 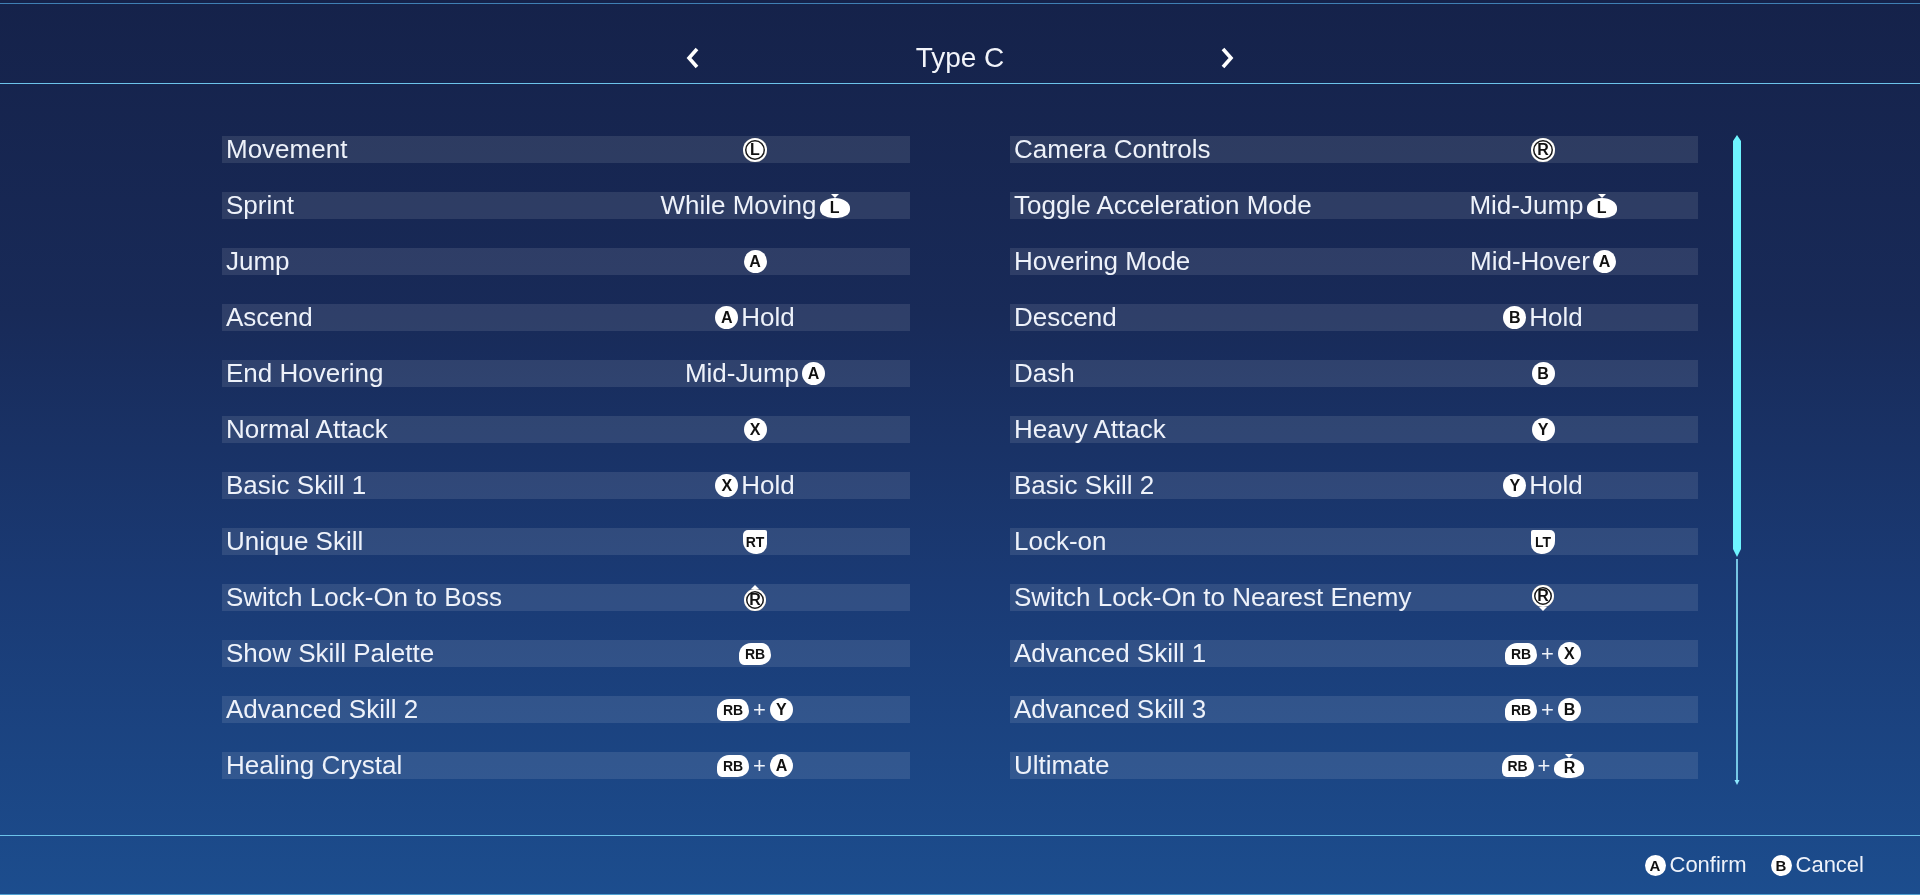 I want to click on action-label: Toggle Acceleration Mode, so click(x=1162, y=205).